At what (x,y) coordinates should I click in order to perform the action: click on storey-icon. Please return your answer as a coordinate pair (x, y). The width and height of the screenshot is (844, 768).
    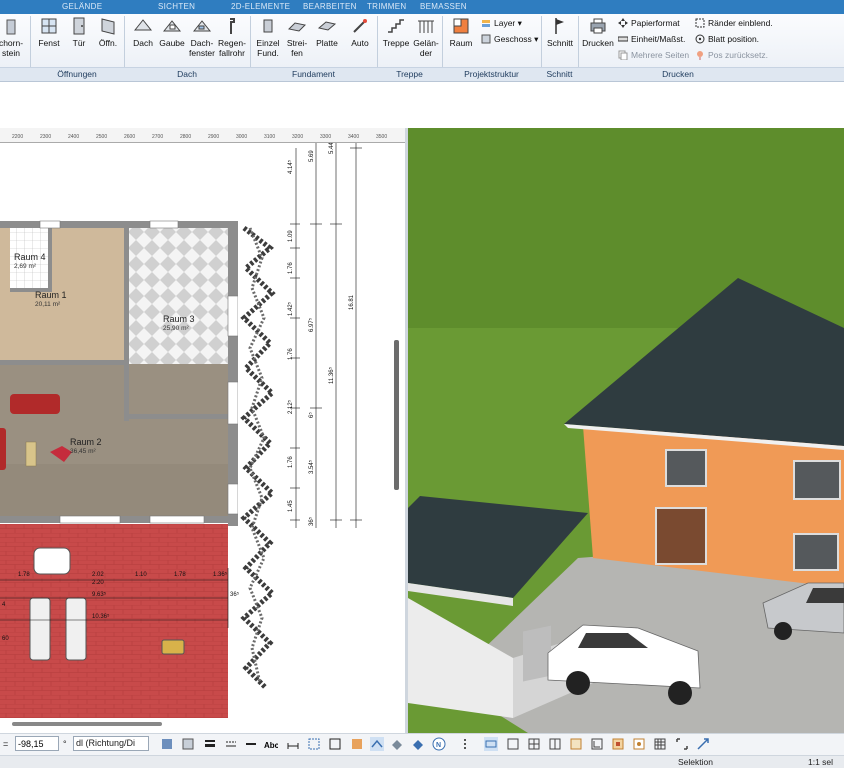
    Looking at the image, I should click on (486, 39).